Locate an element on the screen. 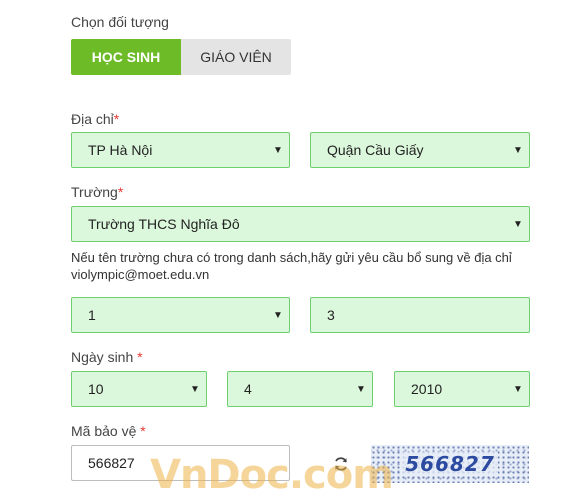 The image size is (569, 497). school-select: Trường THCS Nghĩa Đô ▼ is located at coordinates (300, 224).